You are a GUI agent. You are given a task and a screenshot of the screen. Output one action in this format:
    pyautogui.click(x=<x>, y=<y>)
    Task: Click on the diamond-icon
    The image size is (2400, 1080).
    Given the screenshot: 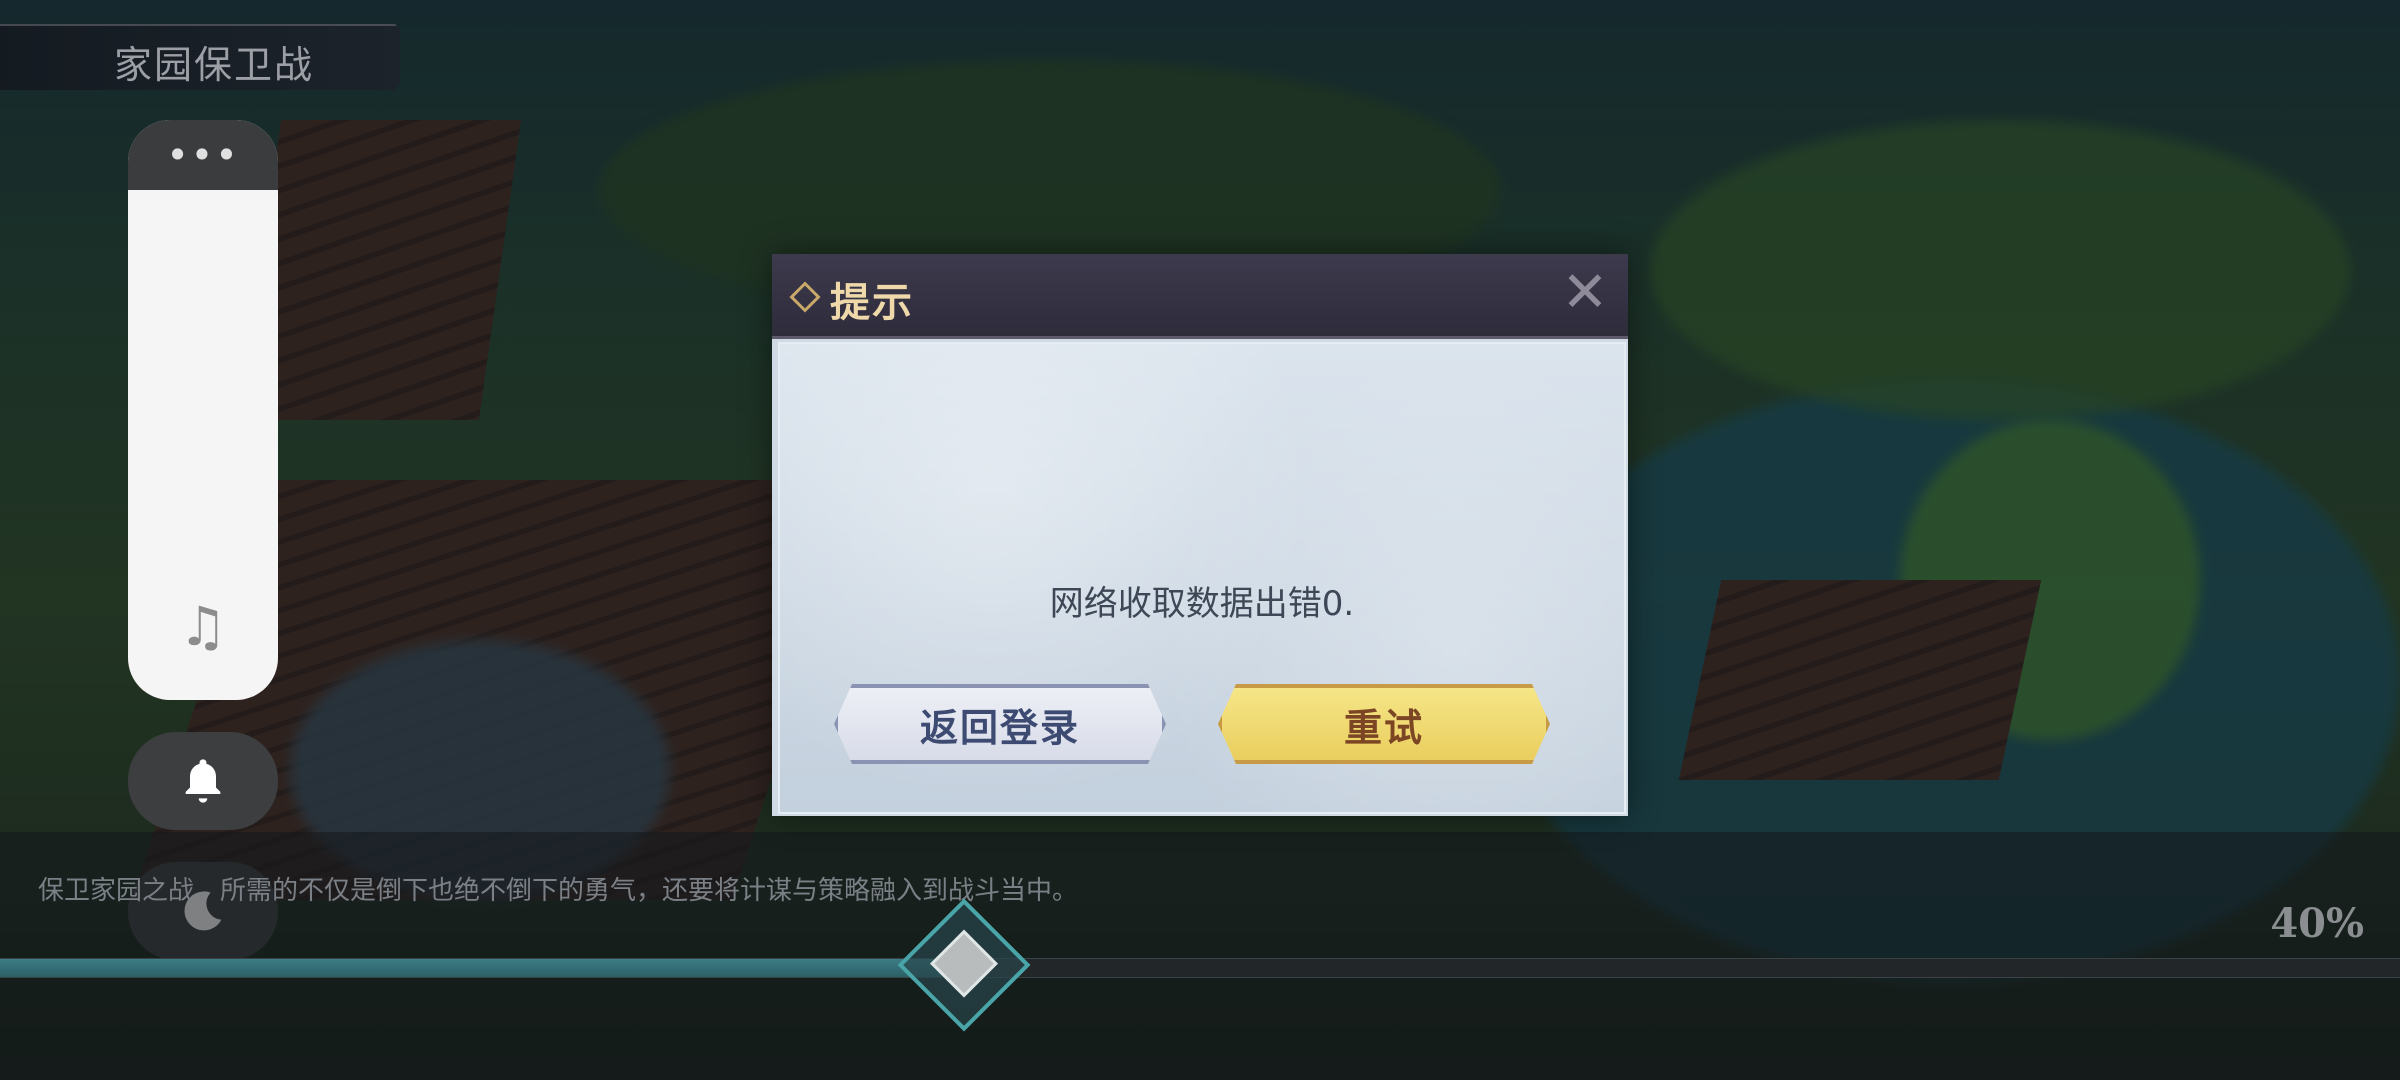 What is the action you would take?
    pyautogui.click(x=805, y=297)
    